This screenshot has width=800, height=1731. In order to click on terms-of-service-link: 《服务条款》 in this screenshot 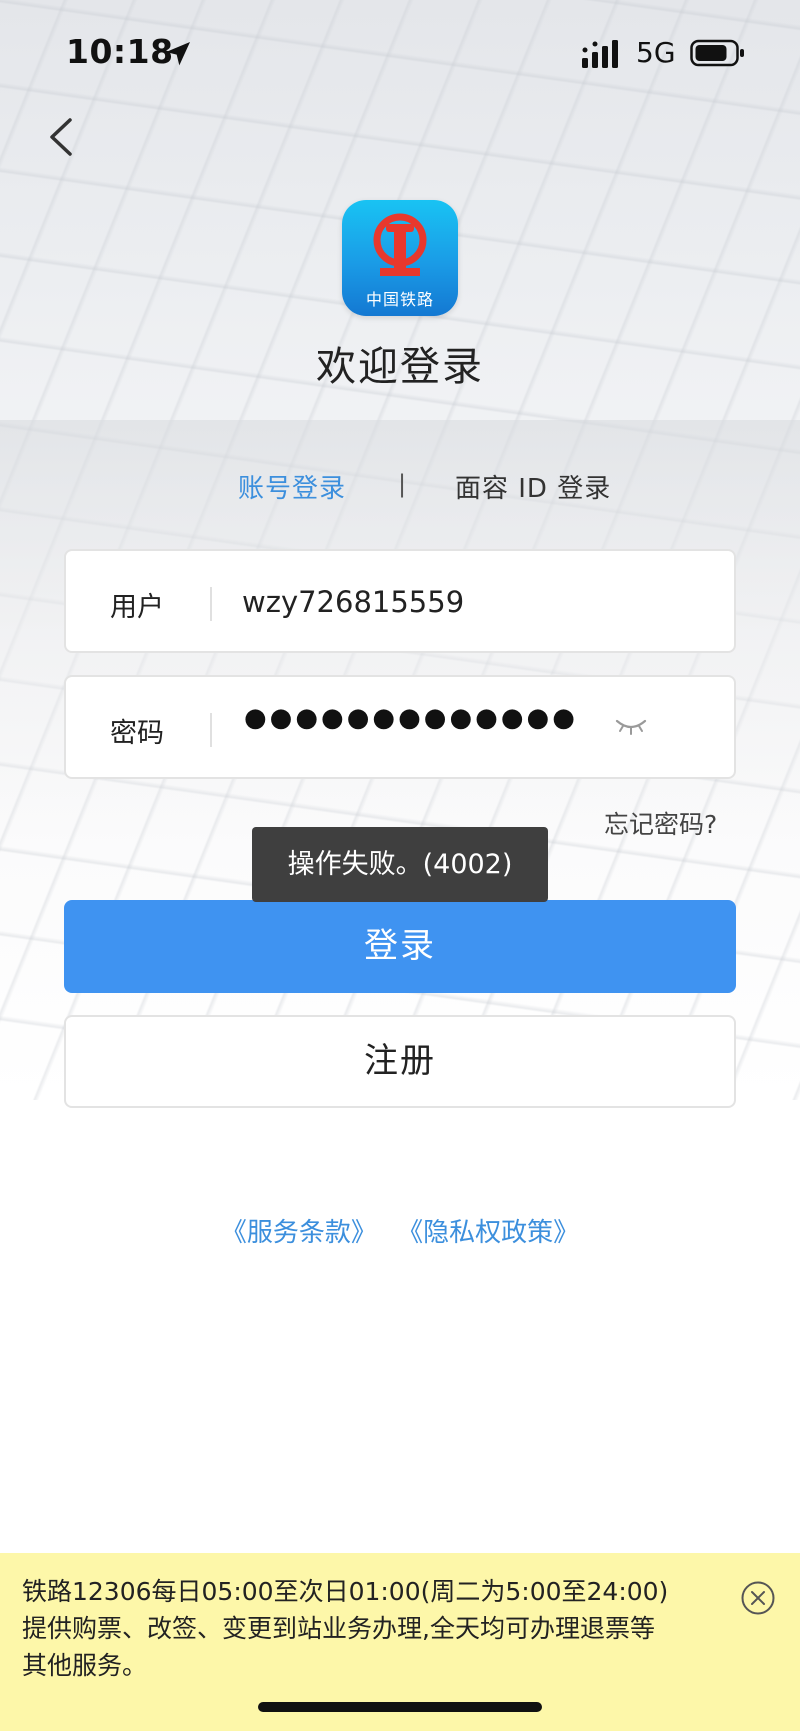, I will do `click(299, 1233)`.